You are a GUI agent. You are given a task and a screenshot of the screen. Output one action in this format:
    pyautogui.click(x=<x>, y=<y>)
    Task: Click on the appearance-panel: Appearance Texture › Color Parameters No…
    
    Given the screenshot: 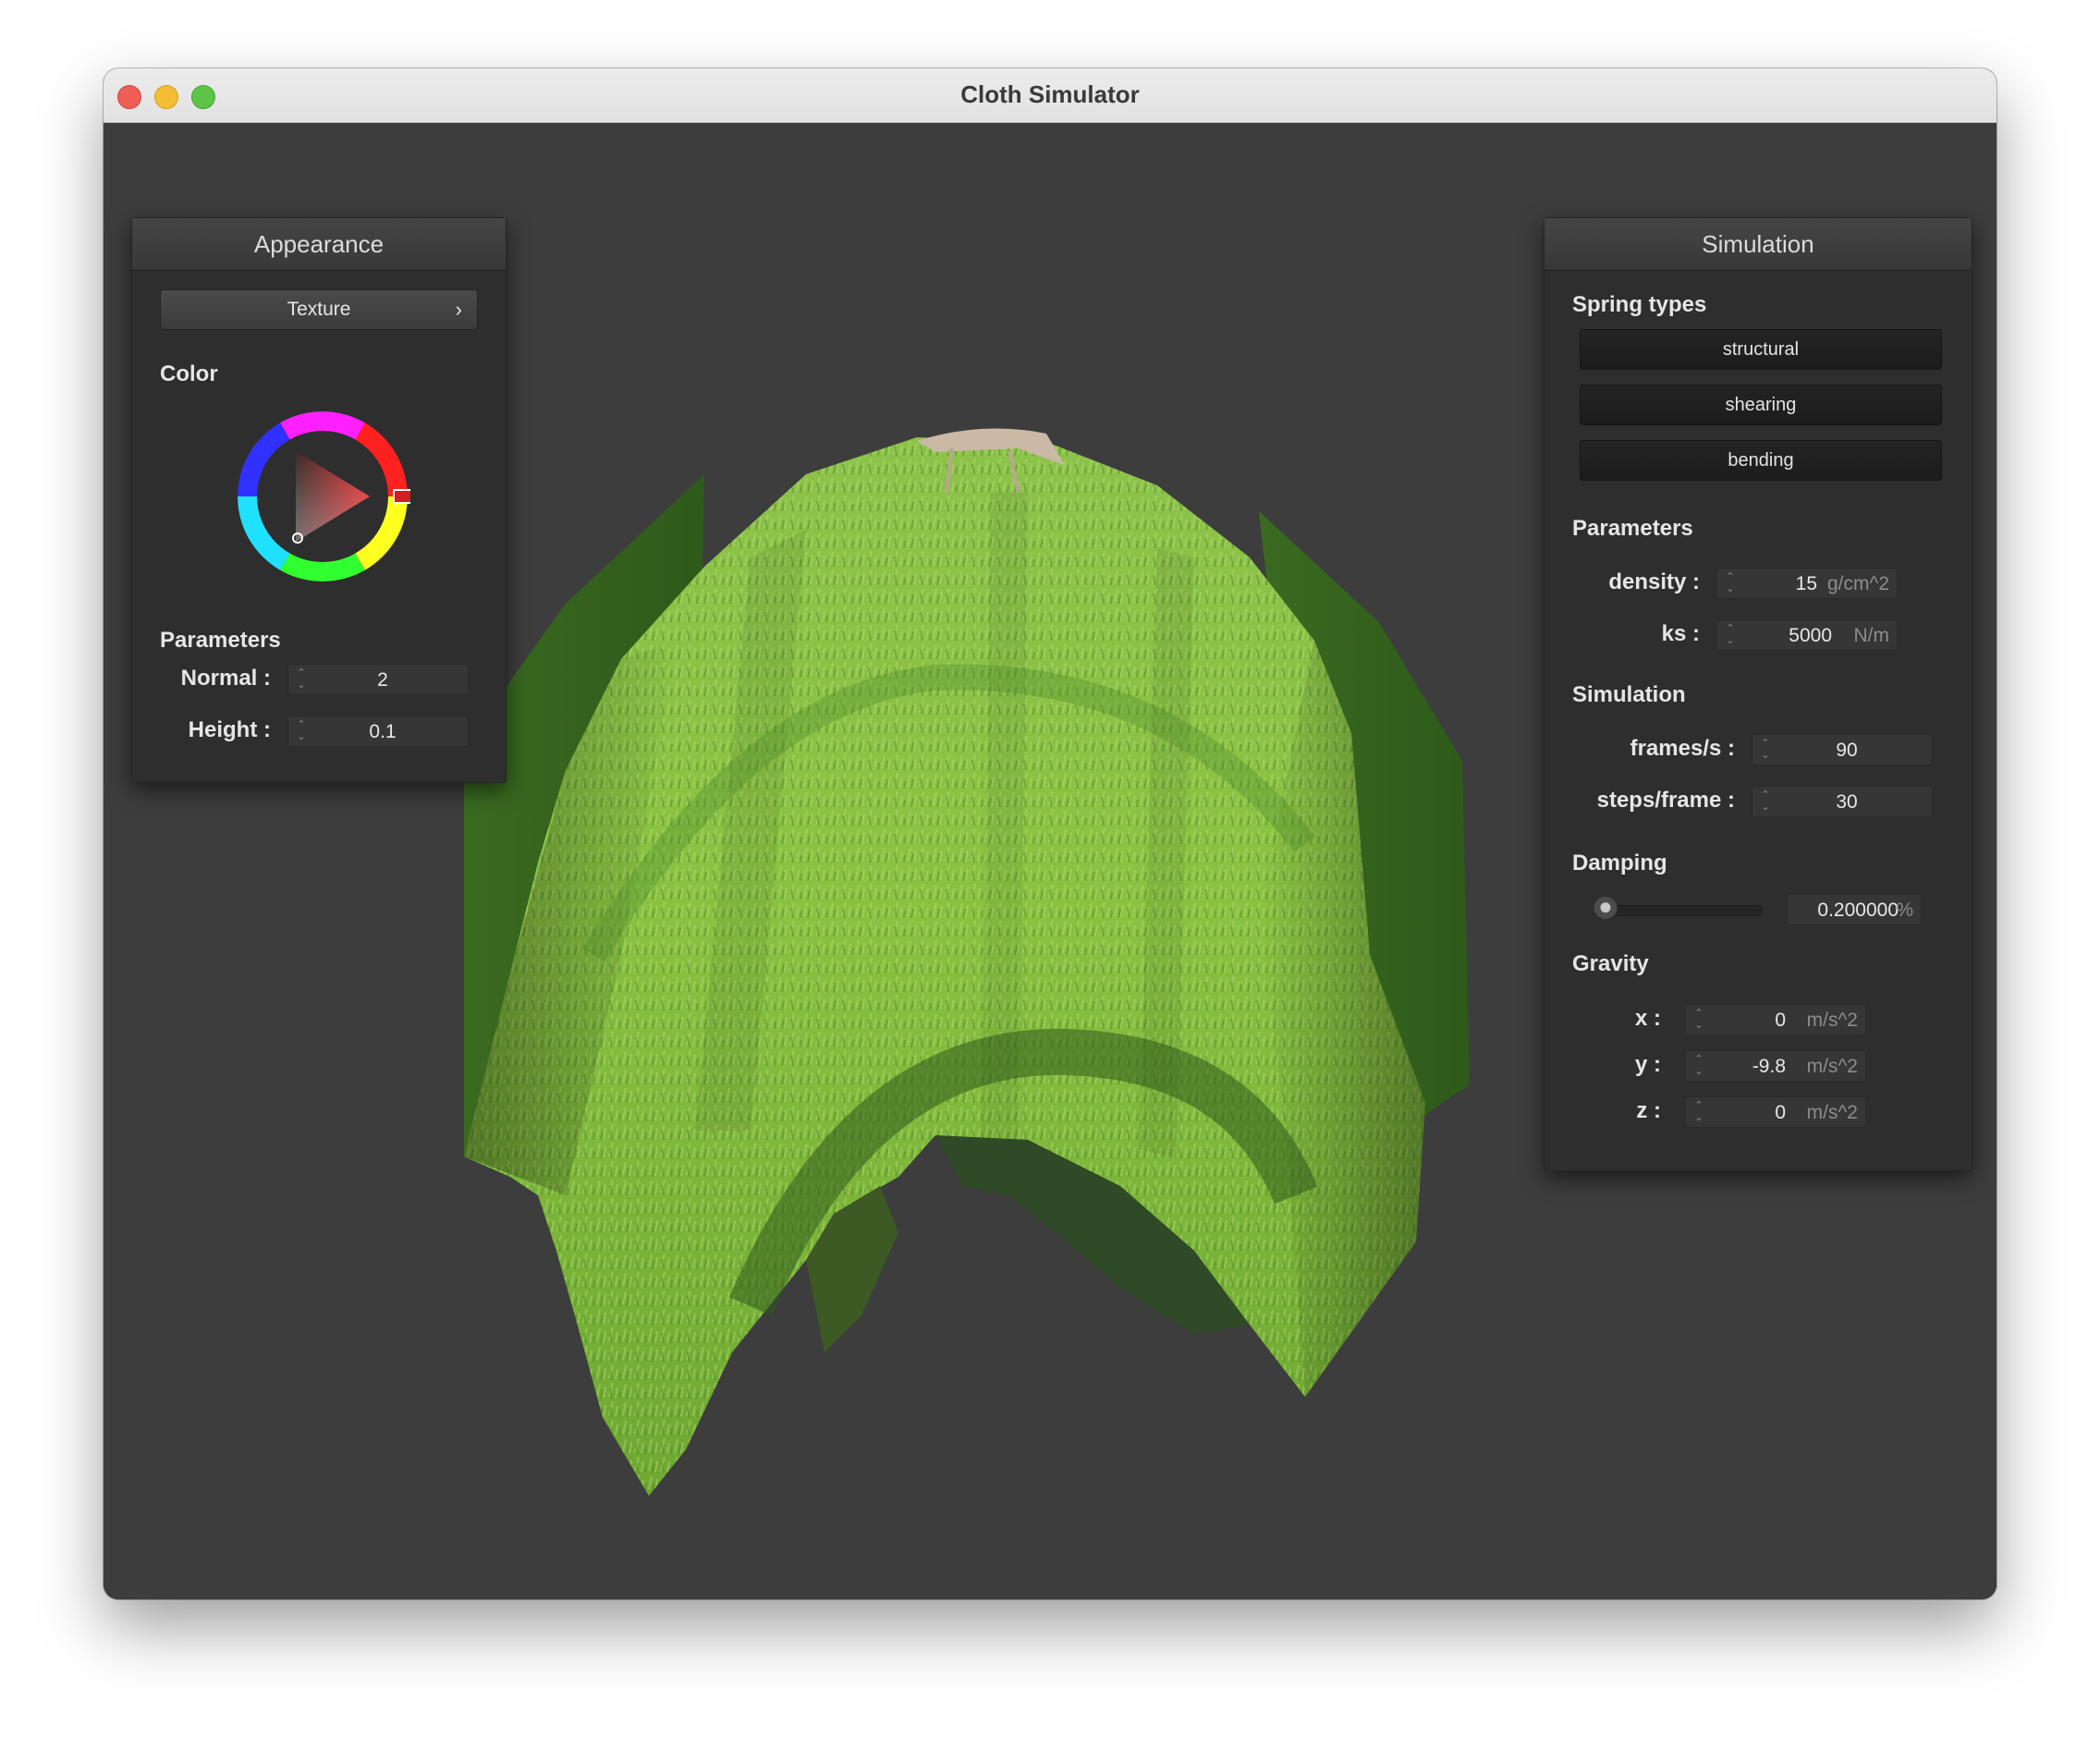 What is the action you would take?
    pyautogui.click(x=319, y=500)
    